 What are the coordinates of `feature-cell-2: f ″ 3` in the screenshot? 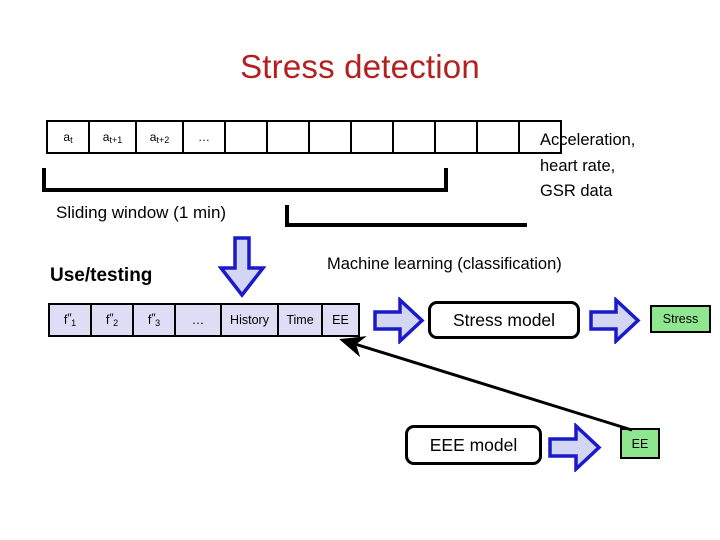 It's located at (155, 320).